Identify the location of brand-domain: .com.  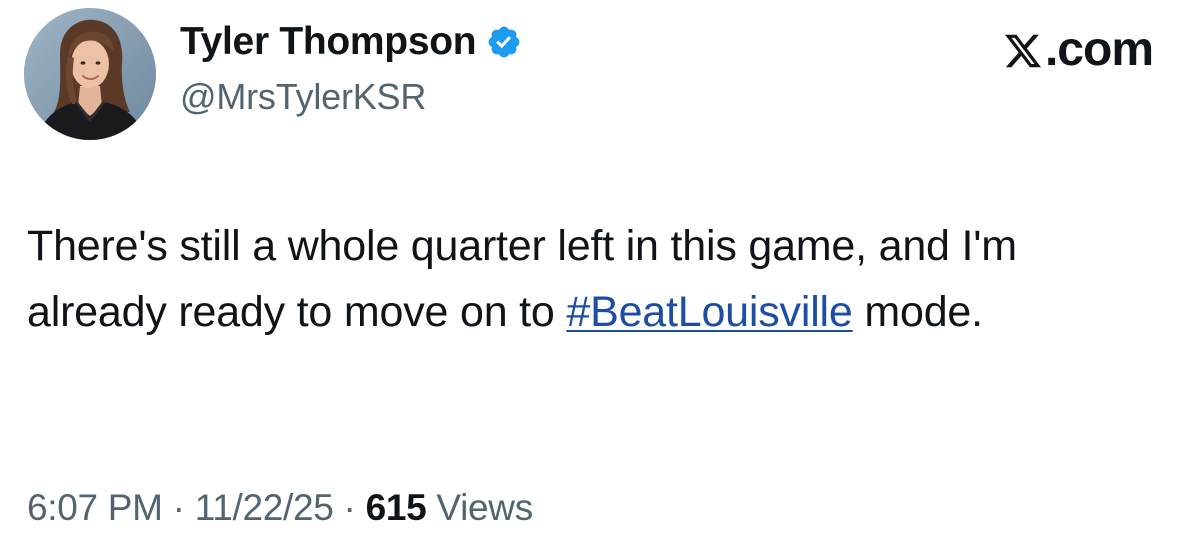
(1099, 49).